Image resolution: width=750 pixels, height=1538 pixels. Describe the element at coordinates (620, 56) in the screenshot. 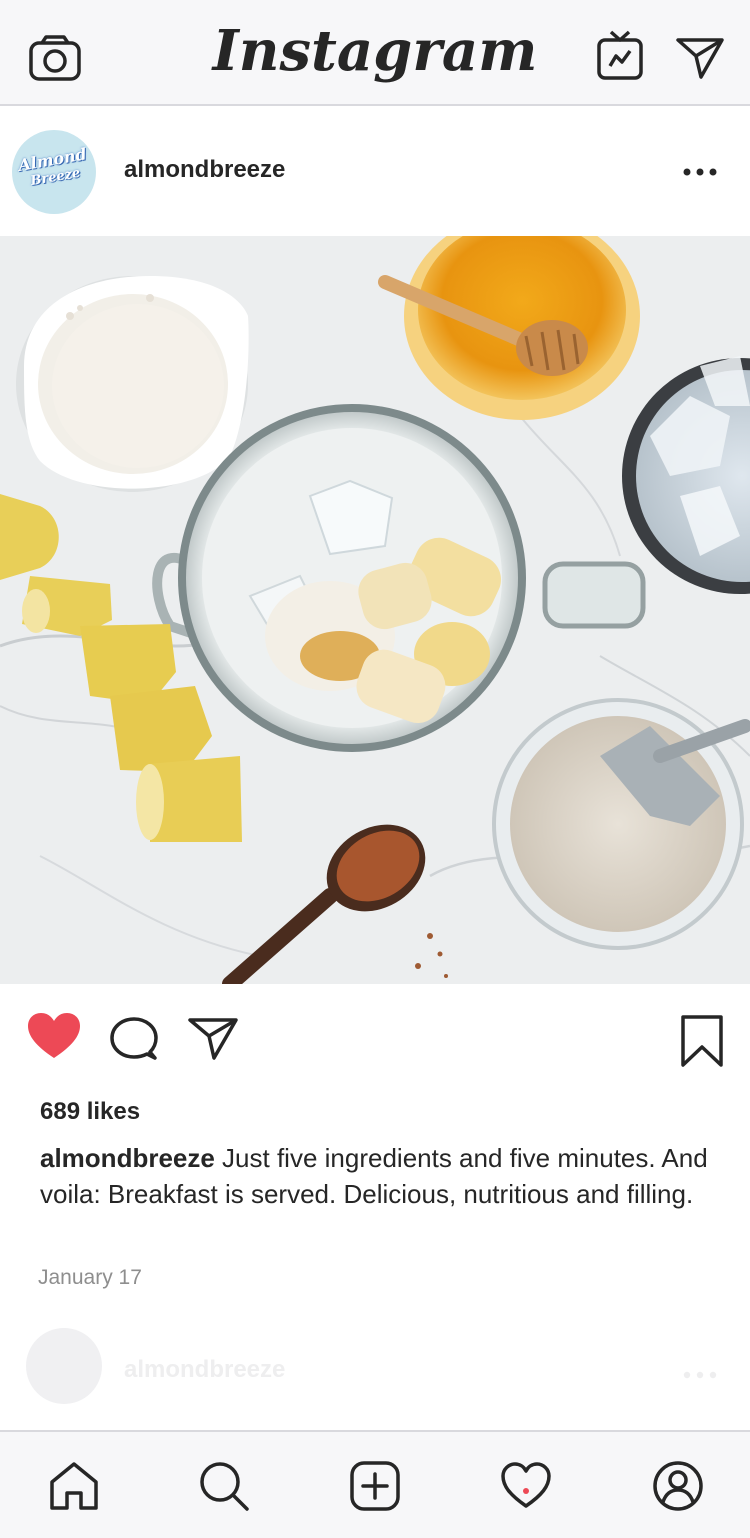

I see `igtv-icon` at that location.